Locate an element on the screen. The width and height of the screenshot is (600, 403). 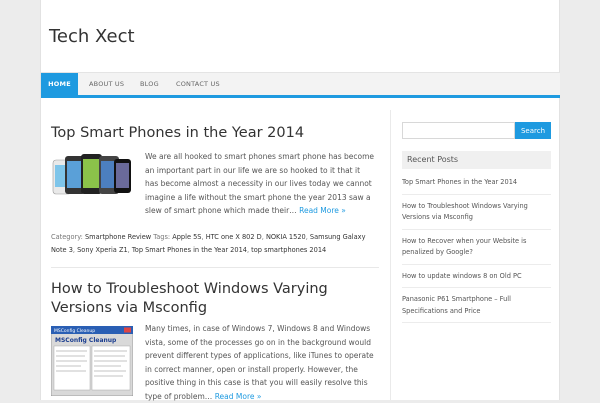
nav-accent-bar is located at coordinates (300, 96).